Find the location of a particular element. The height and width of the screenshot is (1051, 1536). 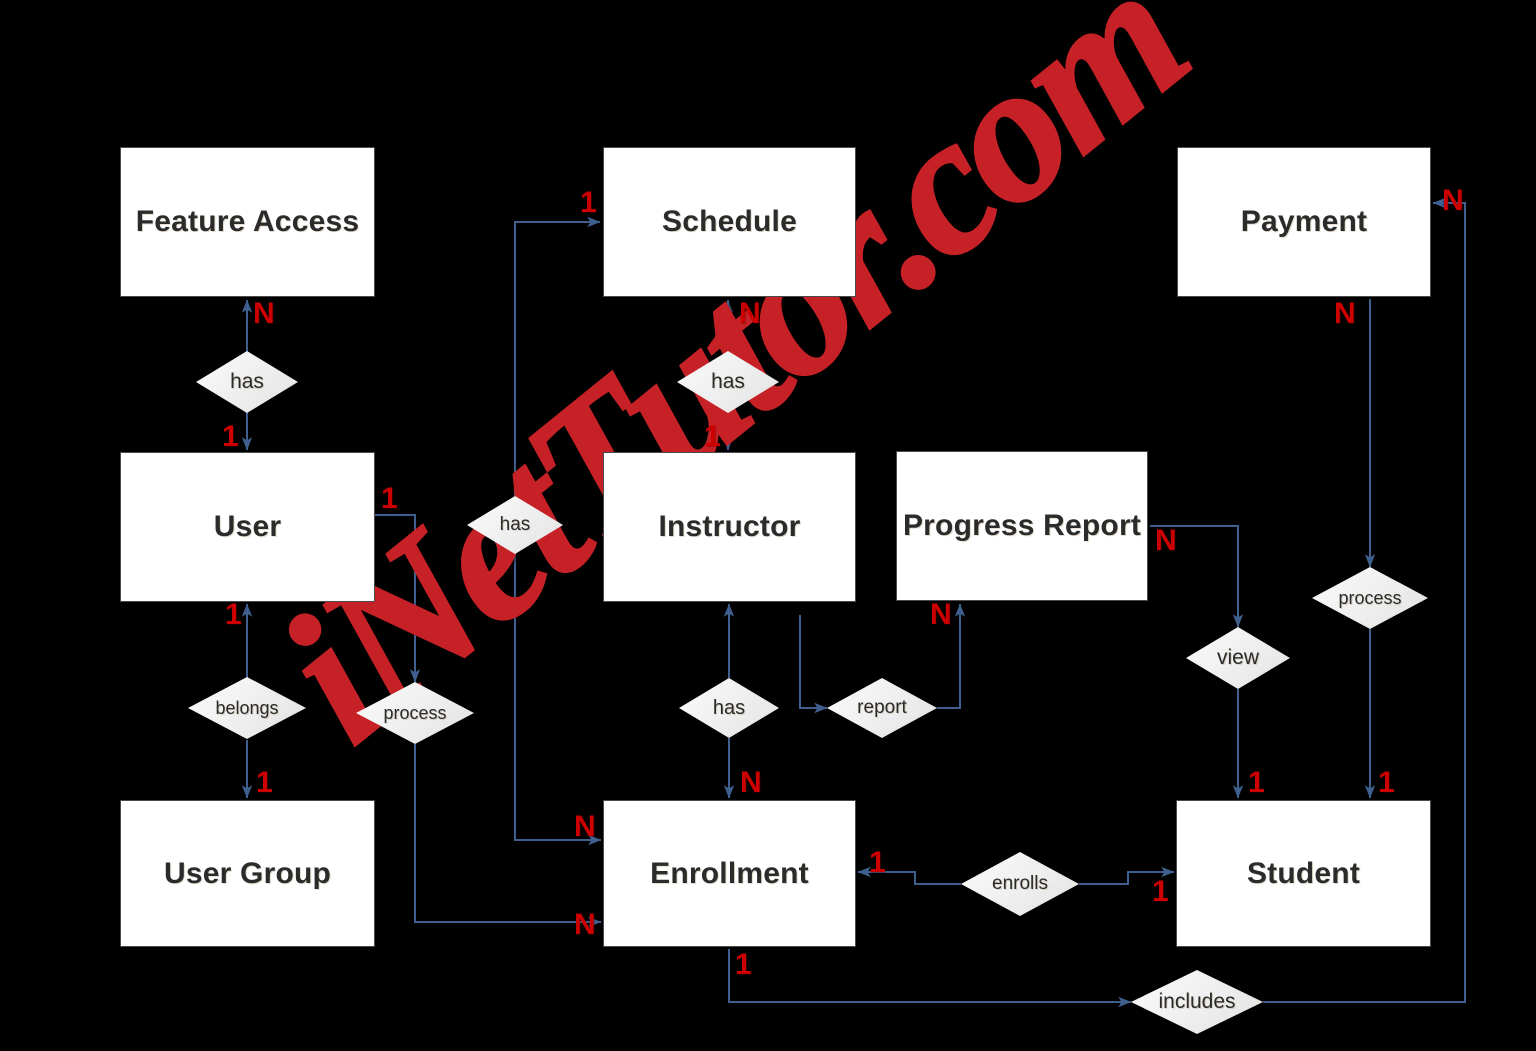

cardinality-enrollment-right-1: 1 is located at coordinates (877, 862).